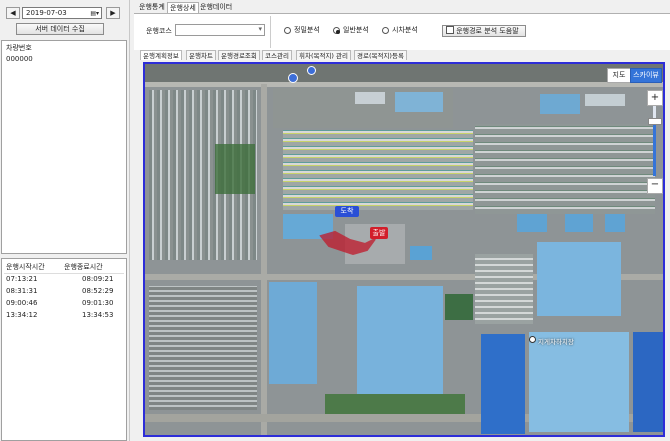  I want to click on subtab-course-mgmt: 코스관리, so click(277, 55).